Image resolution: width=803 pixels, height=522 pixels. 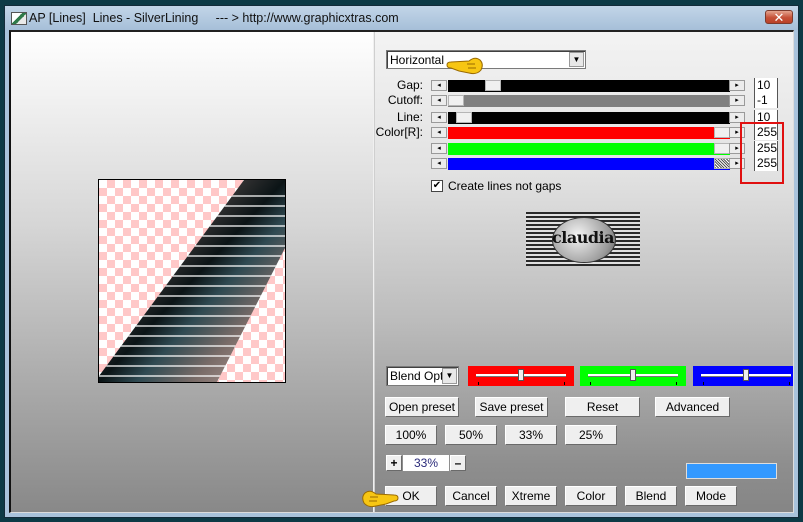 What do you see at coordinates (411, 435) in the screenshot?
I see `zoom-preset-button: 100%` at bounding box center [411, 435].